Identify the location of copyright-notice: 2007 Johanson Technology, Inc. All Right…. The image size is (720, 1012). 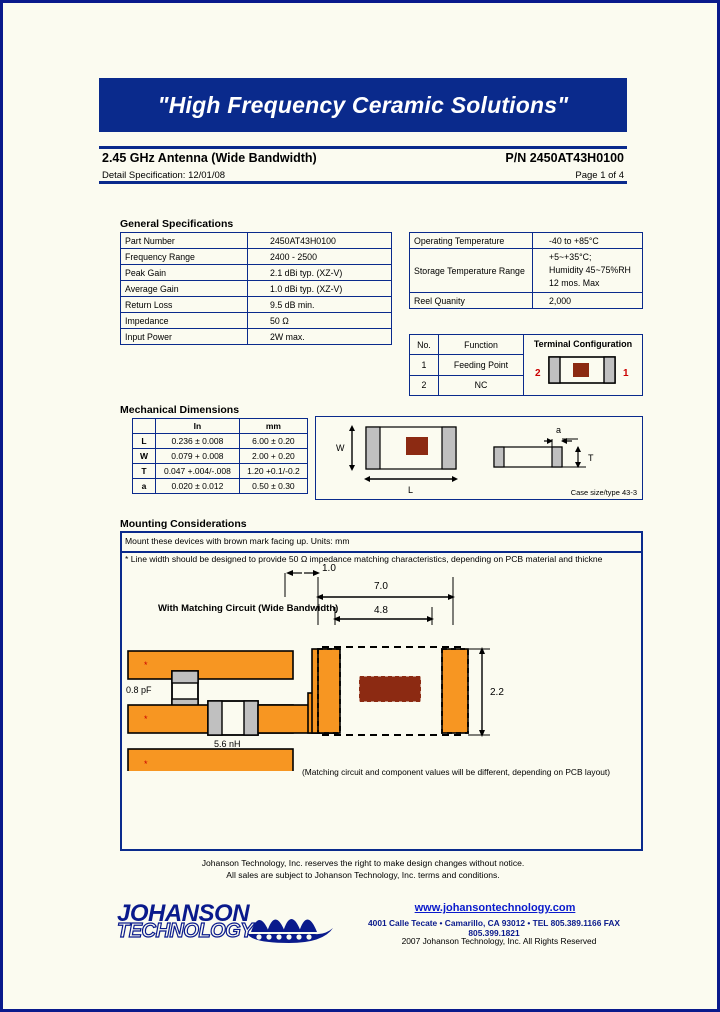
(499, 941).